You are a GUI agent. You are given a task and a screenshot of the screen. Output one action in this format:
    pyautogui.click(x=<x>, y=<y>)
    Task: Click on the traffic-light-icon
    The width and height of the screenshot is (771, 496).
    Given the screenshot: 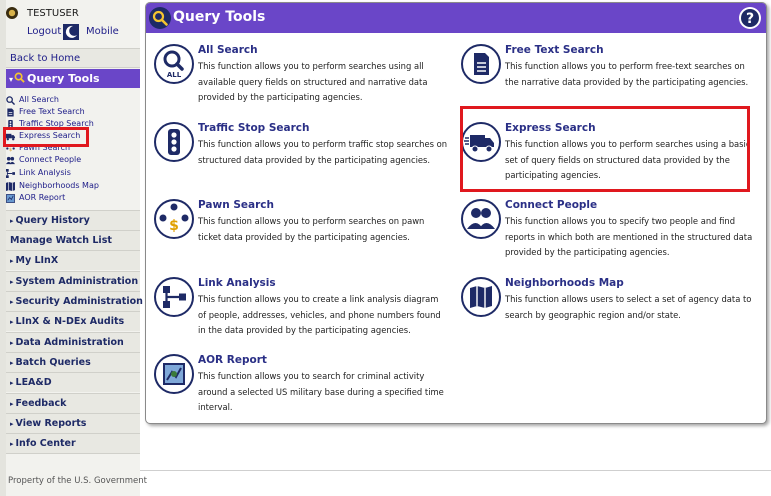 What is the action you would take?
    pyautogui.click(x=174, y=142)
    